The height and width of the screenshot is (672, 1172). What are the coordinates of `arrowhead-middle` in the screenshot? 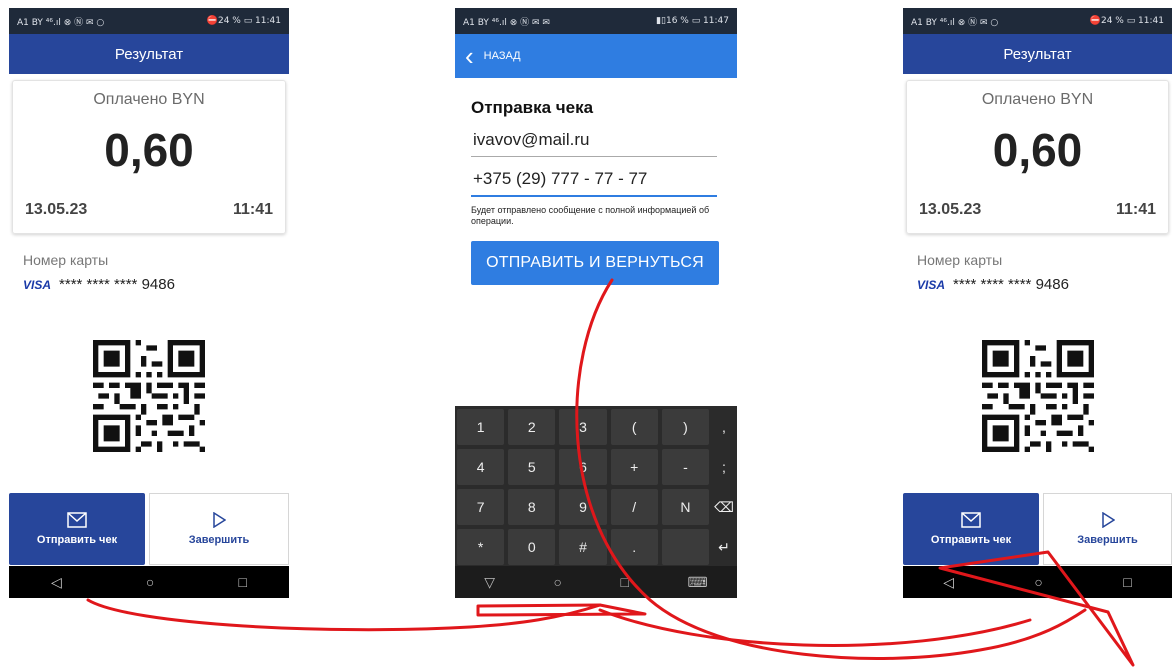 It's located at (561, 610).